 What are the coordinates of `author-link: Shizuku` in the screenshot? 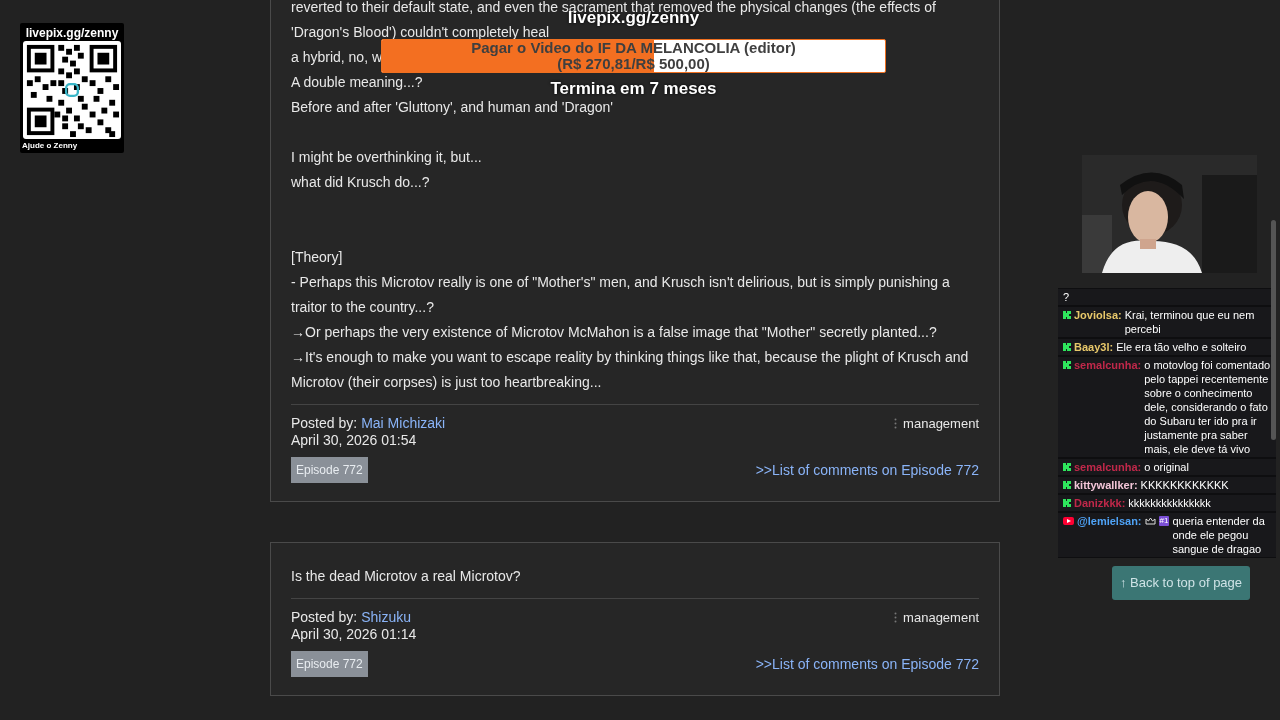 It's located at (386, 617).